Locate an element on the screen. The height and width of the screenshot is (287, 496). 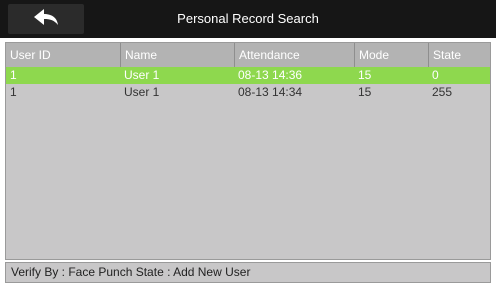
column-header-user-id: User ID is located at coordinates (63, 55).